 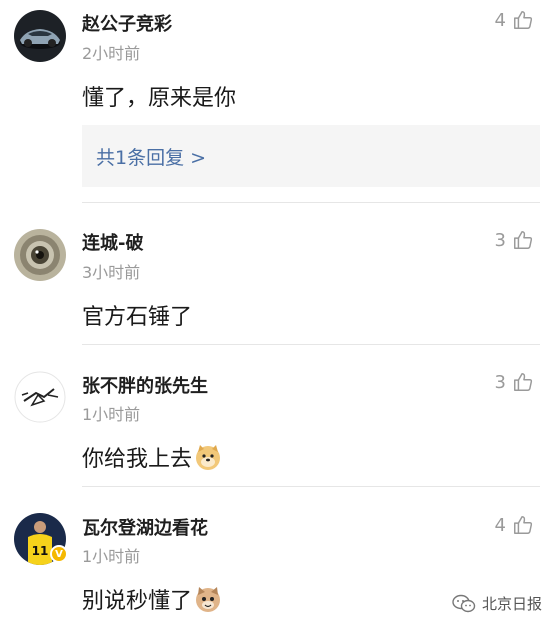 I want to click on eye-avatar, so click(x=40, y=255).